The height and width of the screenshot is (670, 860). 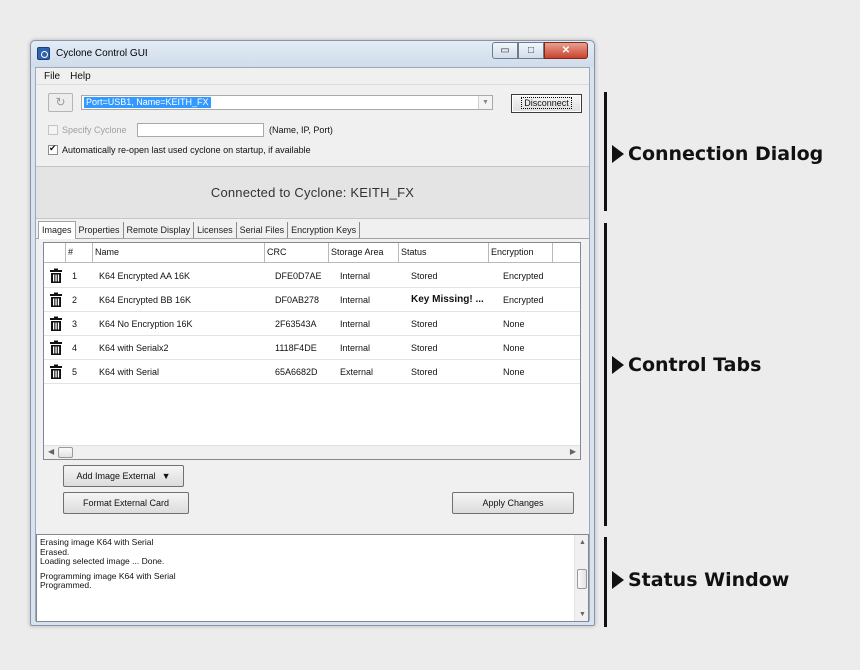 What do you see at coordinates (43, 53) in the screenshot?
I see `cyclone-app-icon` at bounding box center [43, 53].